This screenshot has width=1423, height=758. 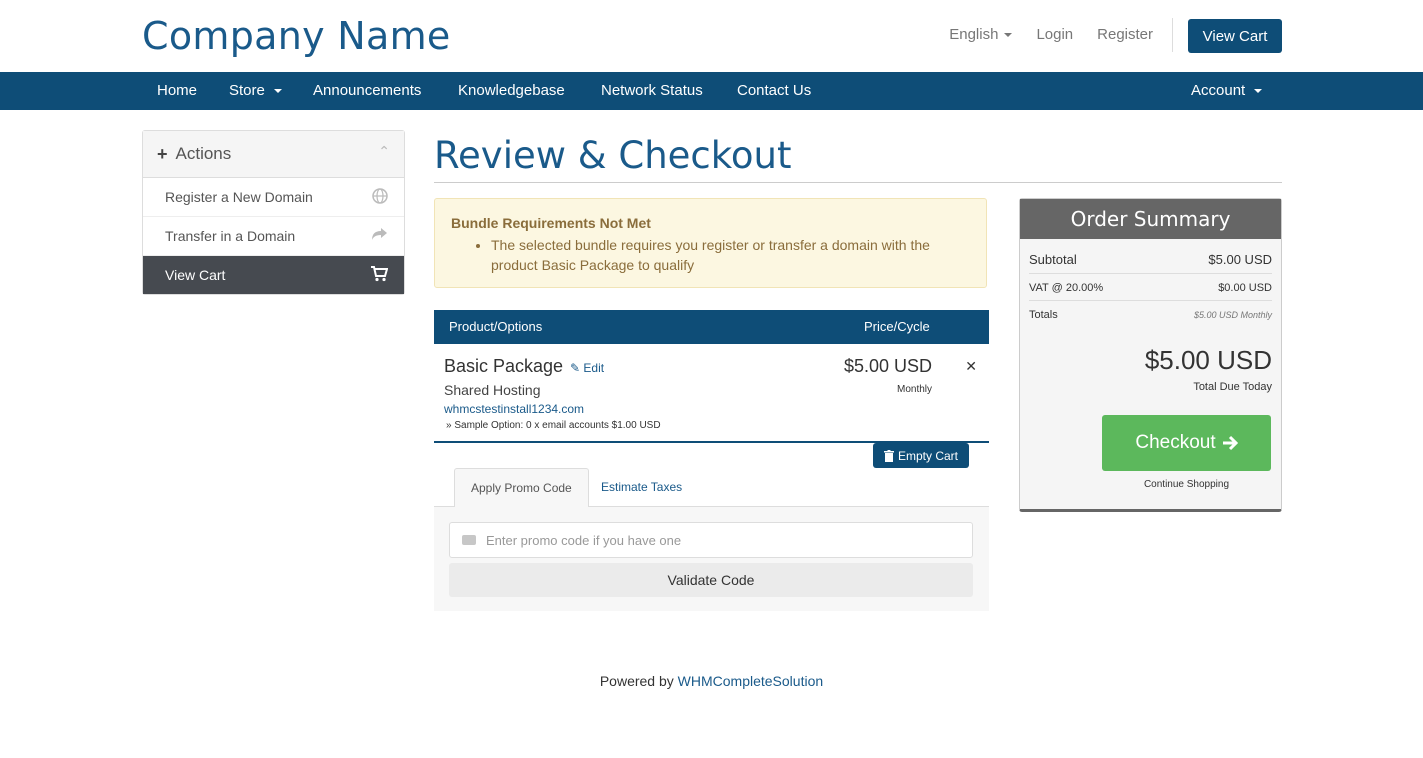 What do you see at coordinates (575, 368) in the screenshot?
I see `pencil-icon: ✎` at bounding box center [575, 368].